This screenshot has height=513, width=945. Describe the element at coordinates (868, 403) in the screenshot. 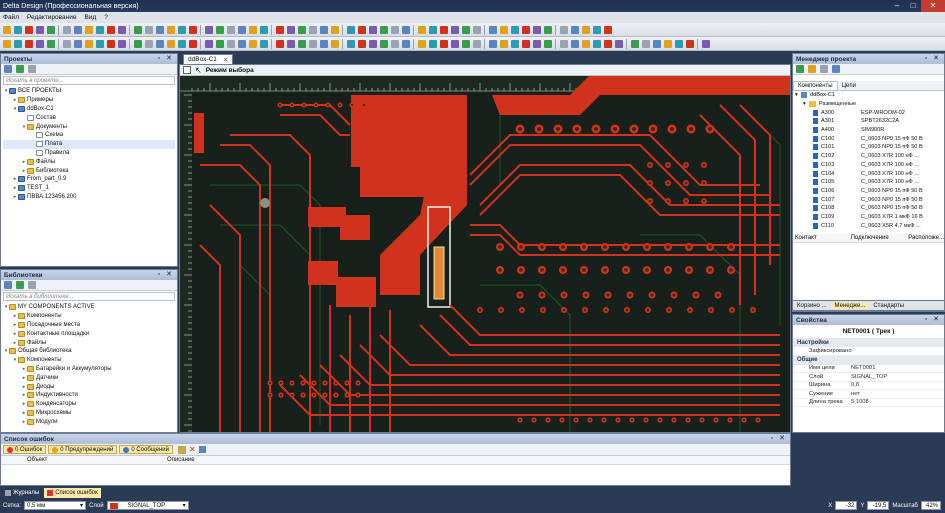

I see `property-row: Длина трека 5,1008` at that location.